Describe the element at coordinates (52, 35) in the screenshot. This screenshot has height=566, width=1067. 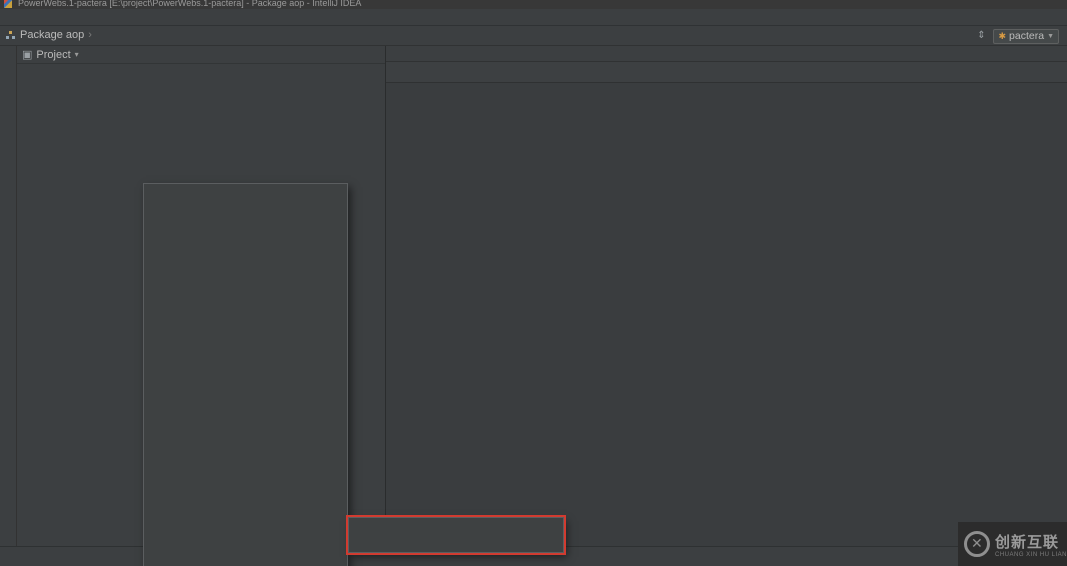
I see `breadcrumb-label: Package aop` at that location.